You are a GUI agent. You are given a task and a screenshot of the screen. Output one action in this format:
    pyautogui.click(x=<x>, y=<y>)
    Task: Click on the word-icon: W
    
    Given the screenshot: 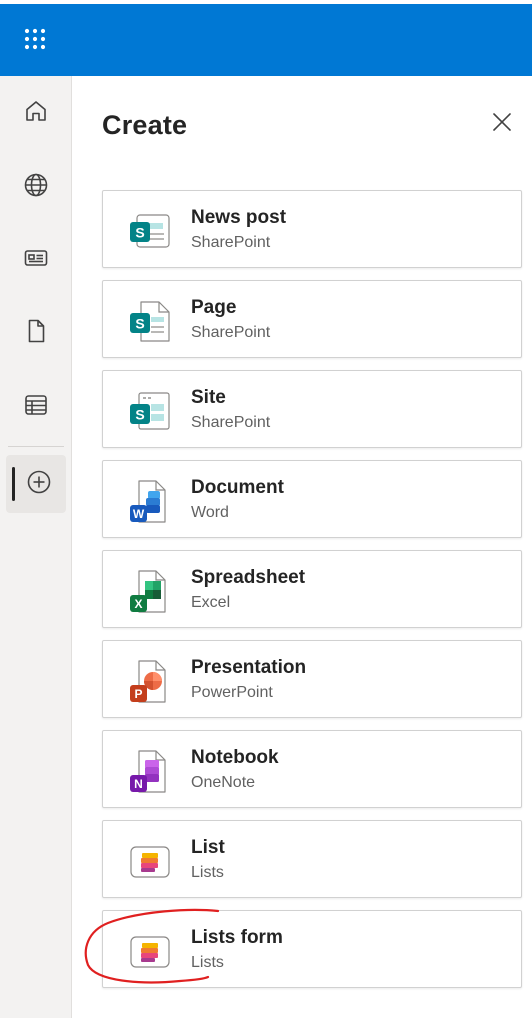 What is the action you would take?
    pyautogui.click(x=150, y=502)
    